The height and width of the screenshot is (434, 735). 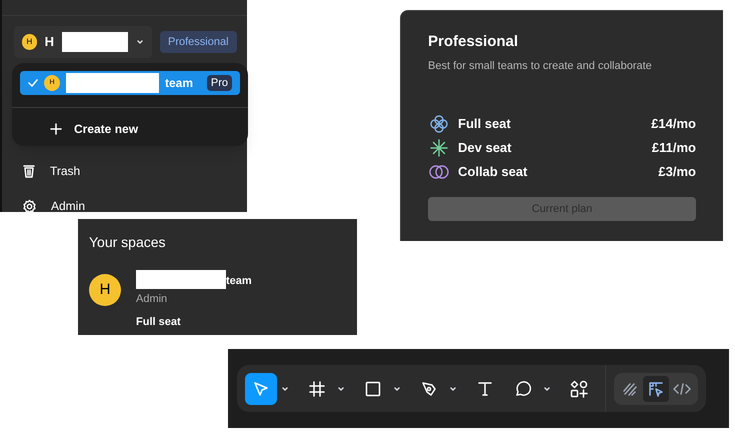 I want to click on frame-icon, so click(x=317, y=388).